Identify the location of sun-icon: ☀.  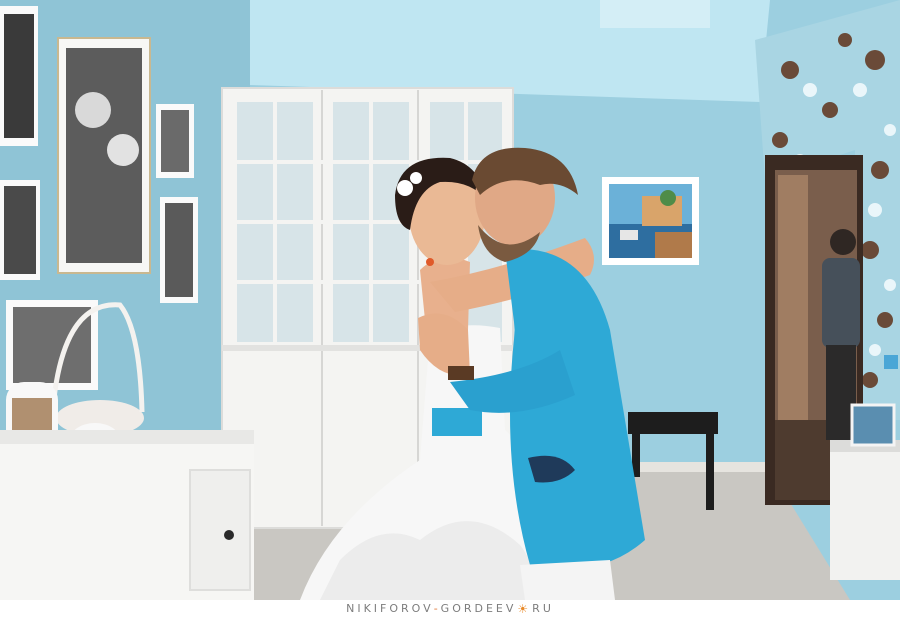
(524, 608).